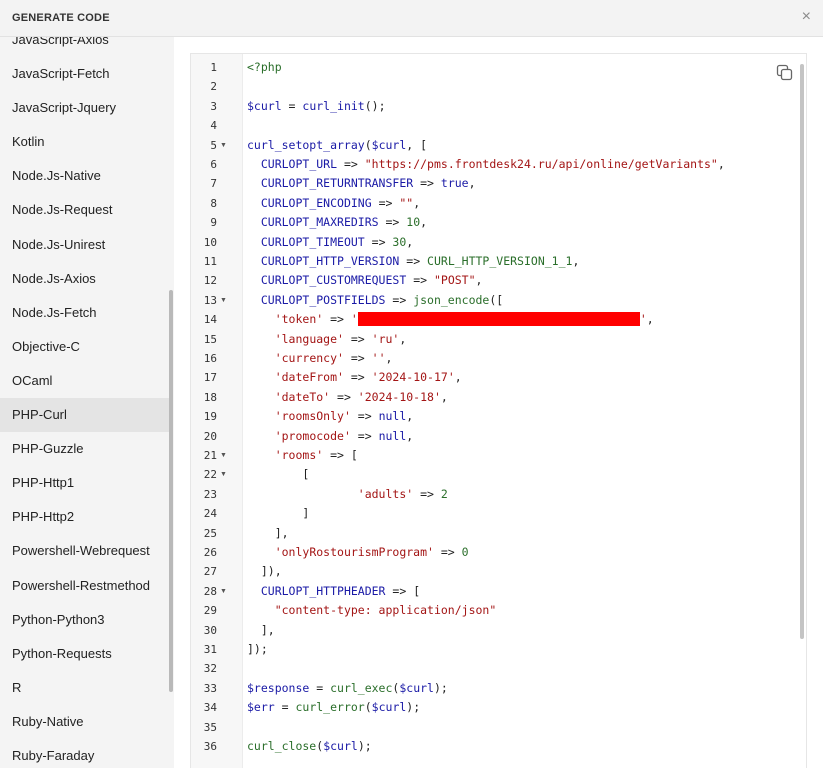 The image size is (823, 768). Describe the element at coordinates (85, 74) in the screenshot. I see `sidebar-item-javascript-fetch: JavaScript-Fetch` at that location.